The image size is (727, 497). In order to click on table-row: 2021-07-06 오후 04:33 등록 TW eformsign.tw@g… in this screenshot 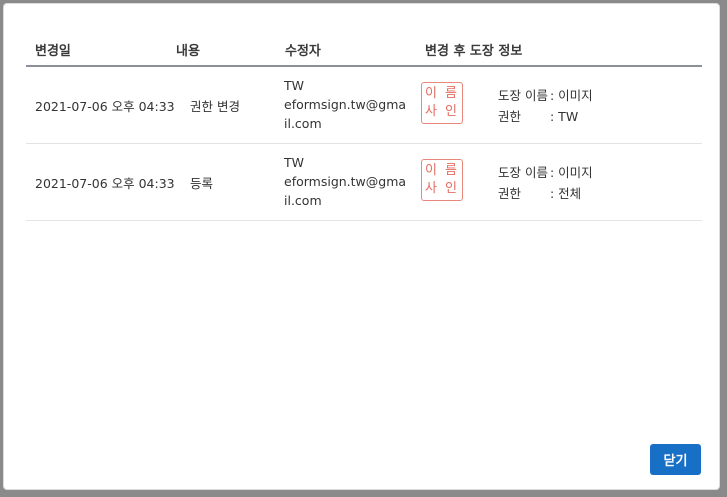, I will do `click(364, 182)`.